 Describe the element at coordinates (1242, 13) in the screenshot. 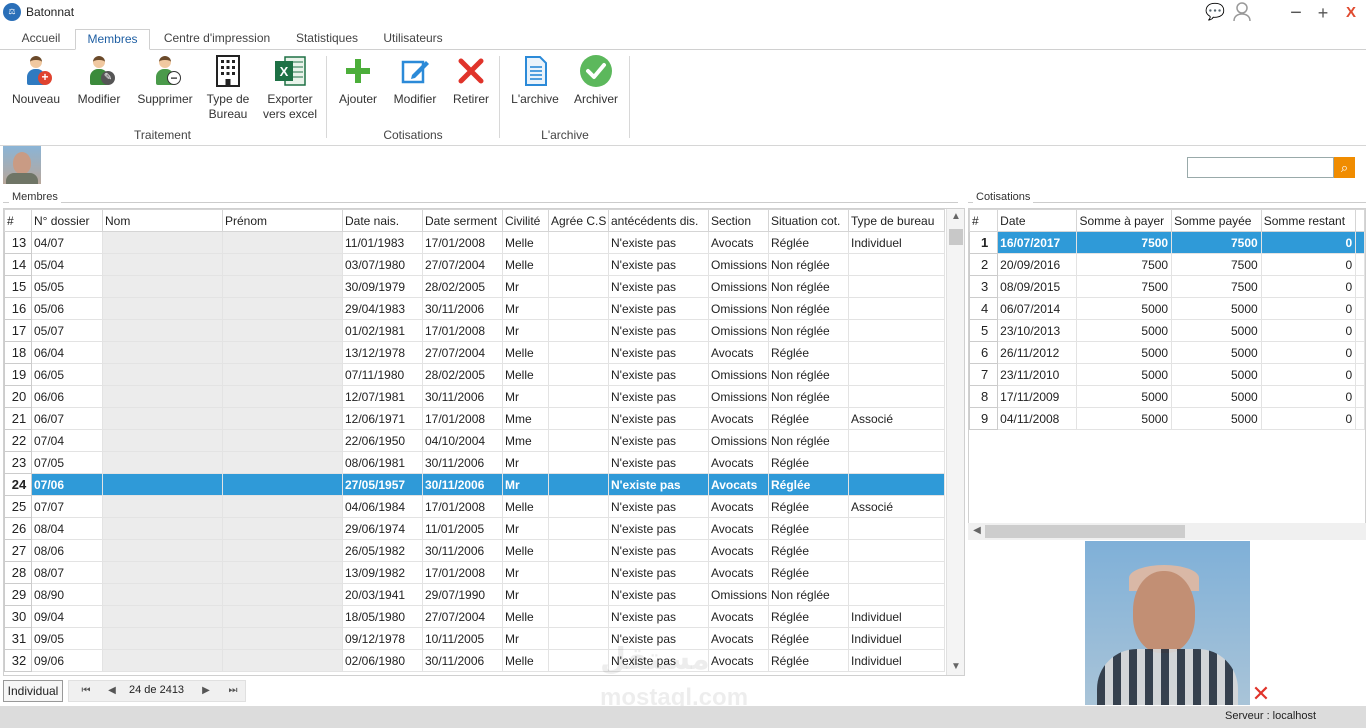

I see `user-icon` at that location.